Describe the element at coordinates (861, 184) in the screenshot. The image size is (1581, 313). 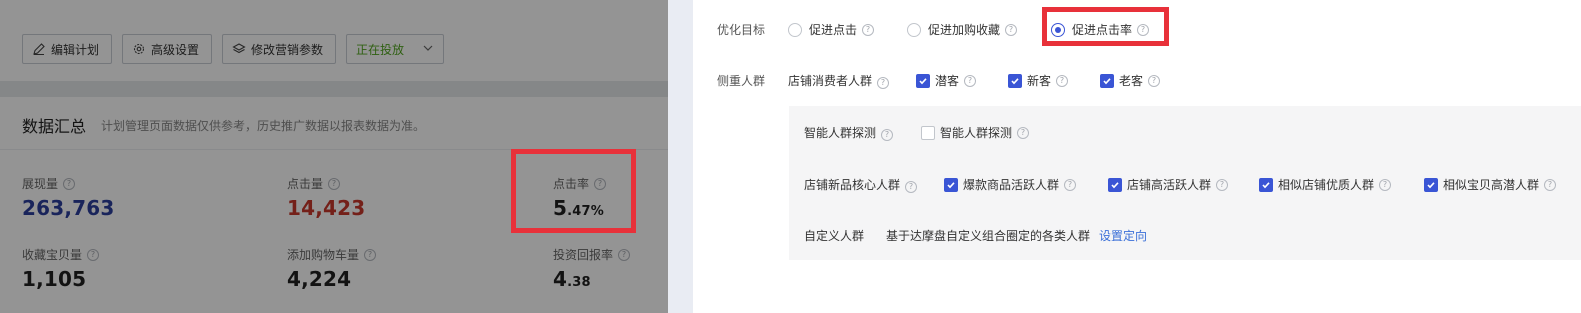
I see `core-audience-label: 店铺新品核心人群?` at that location.